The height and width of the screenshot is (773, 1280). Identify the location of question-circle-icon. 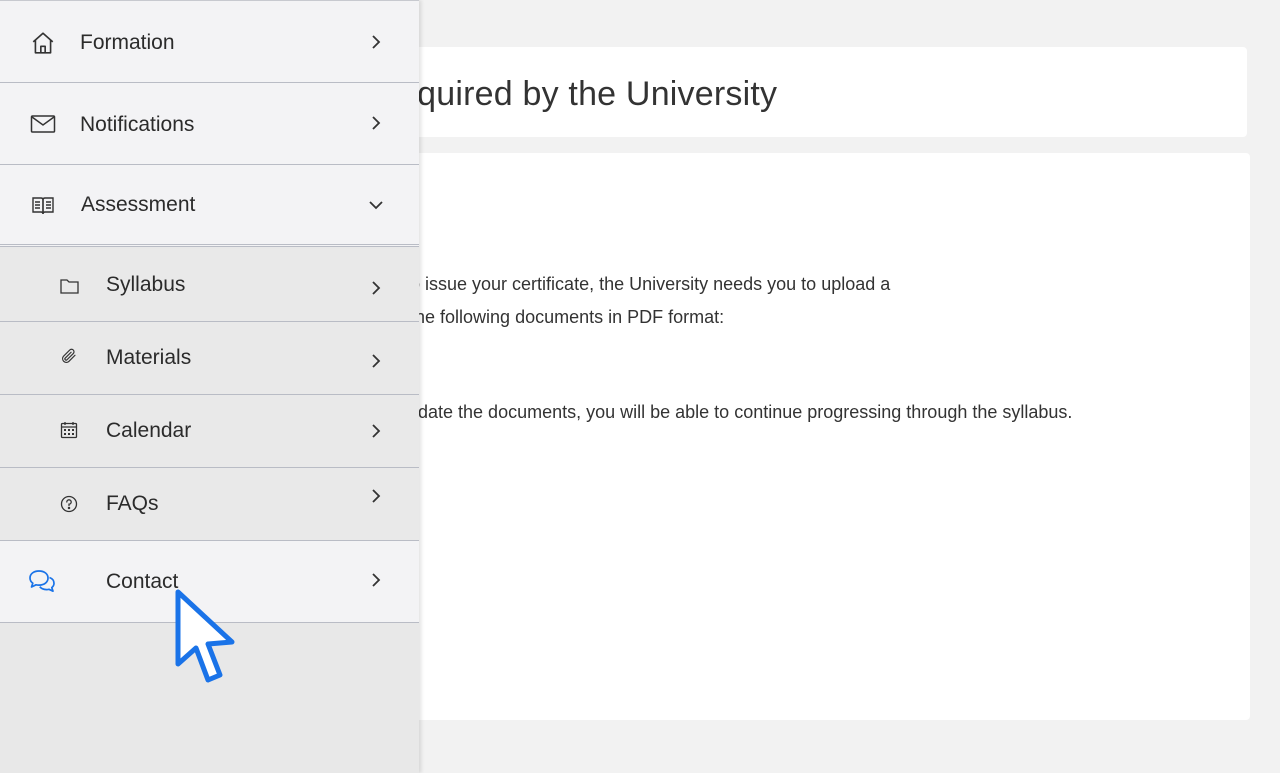
(69, 504).